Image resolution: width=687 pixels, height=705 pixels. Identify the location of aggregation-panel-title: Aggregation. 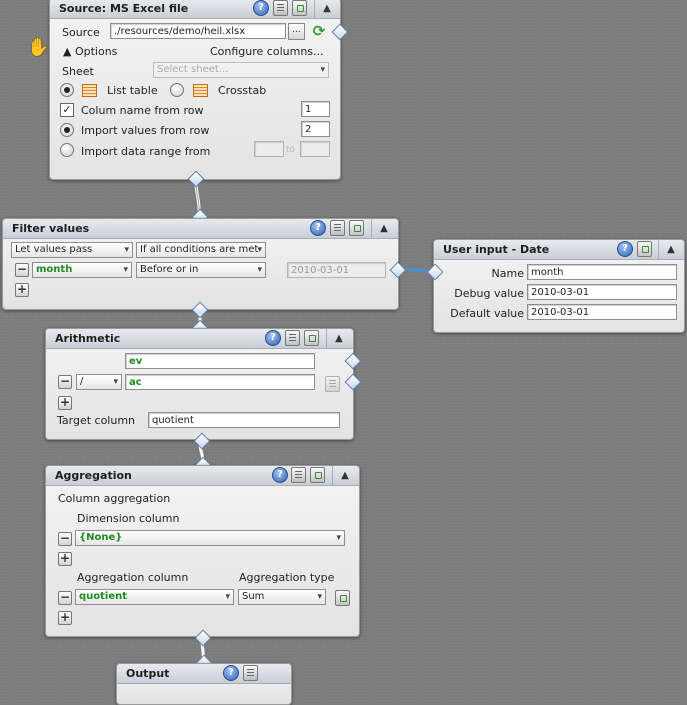
(93, 475).